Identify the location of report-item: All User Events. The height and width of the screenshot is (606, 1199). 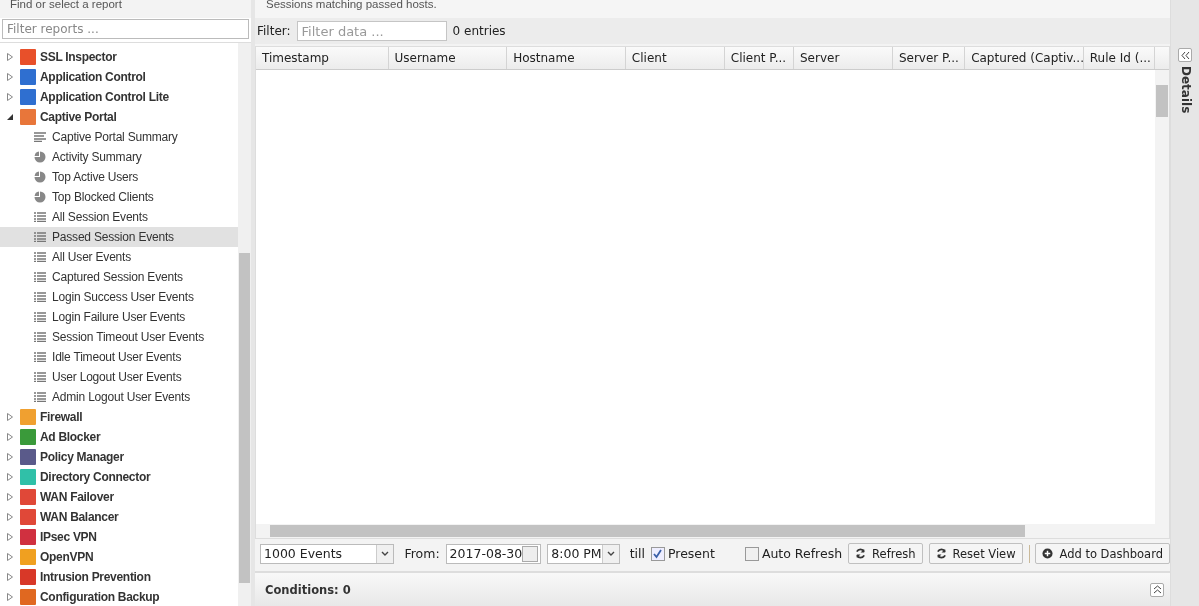
(119, 257).